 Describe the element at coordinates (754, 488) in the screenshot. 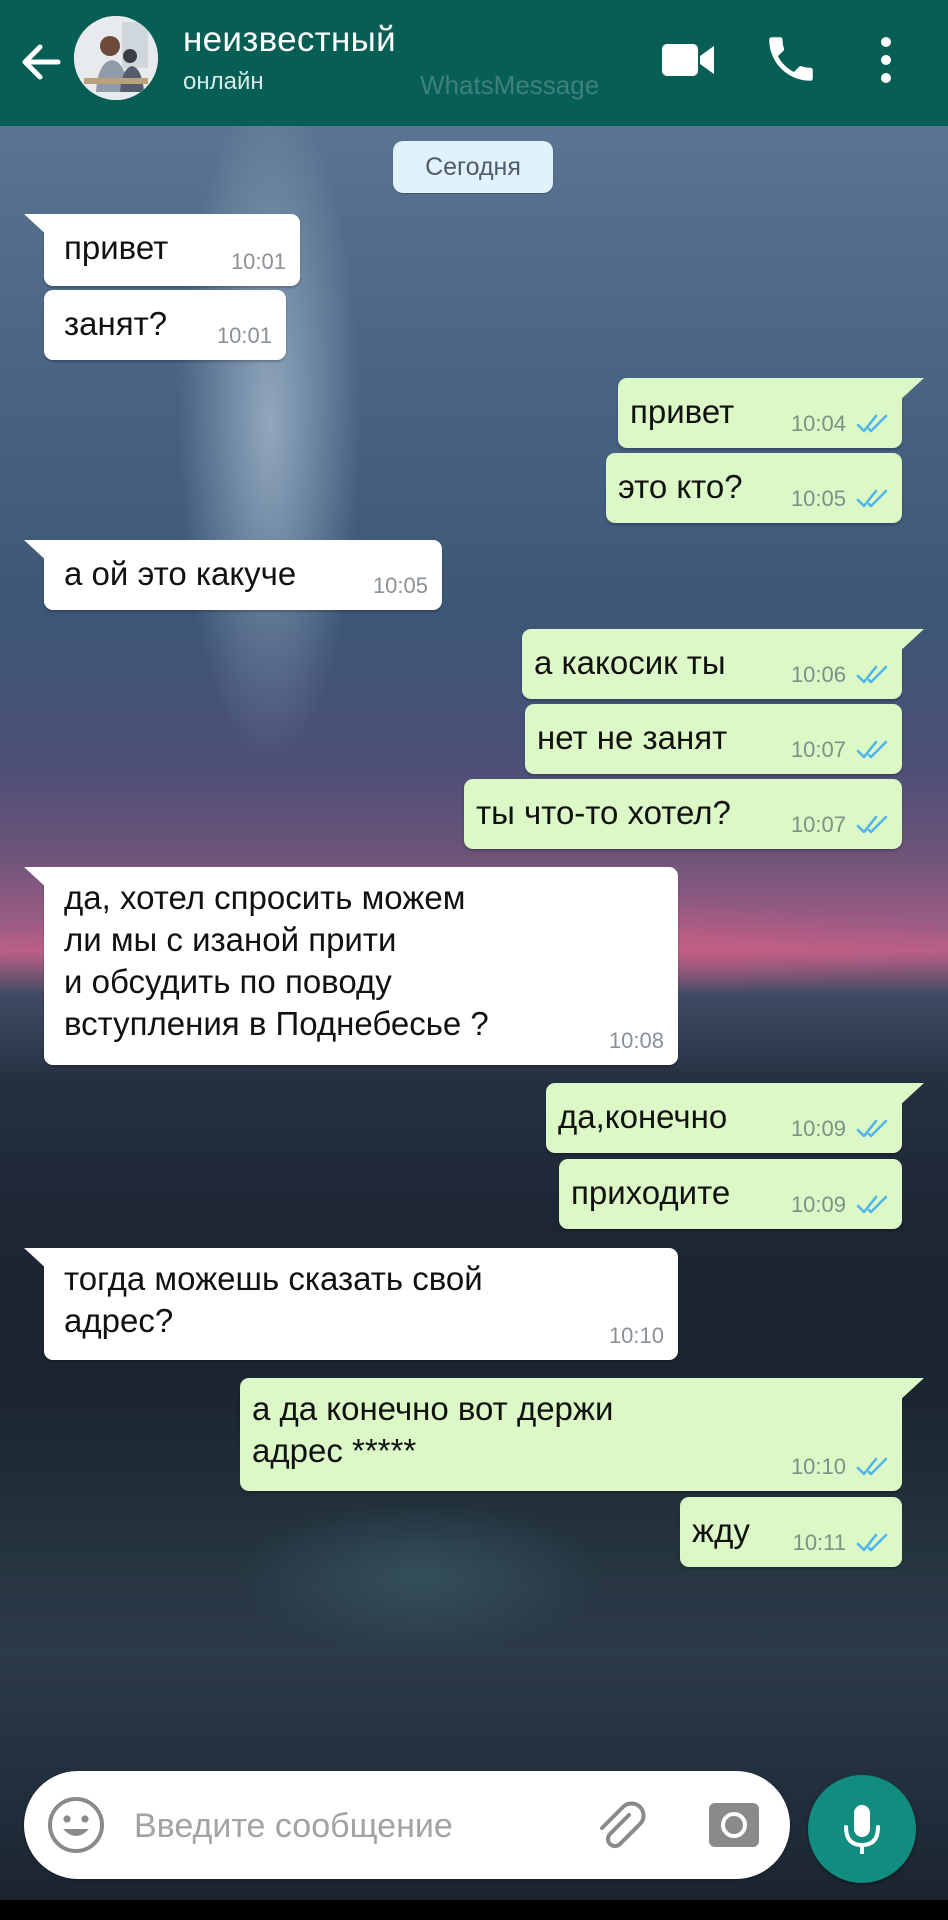

I see `outgoing-message: это кто? 10:05` at that location.